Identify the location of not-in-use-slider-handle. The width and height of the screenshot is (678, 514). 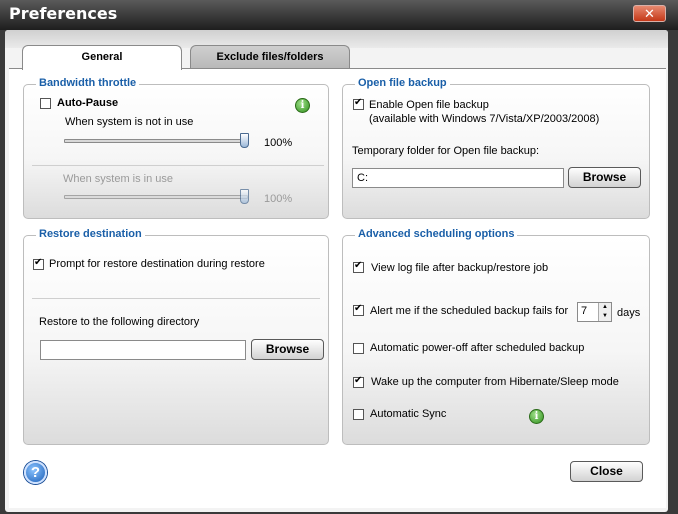
(244, 140).